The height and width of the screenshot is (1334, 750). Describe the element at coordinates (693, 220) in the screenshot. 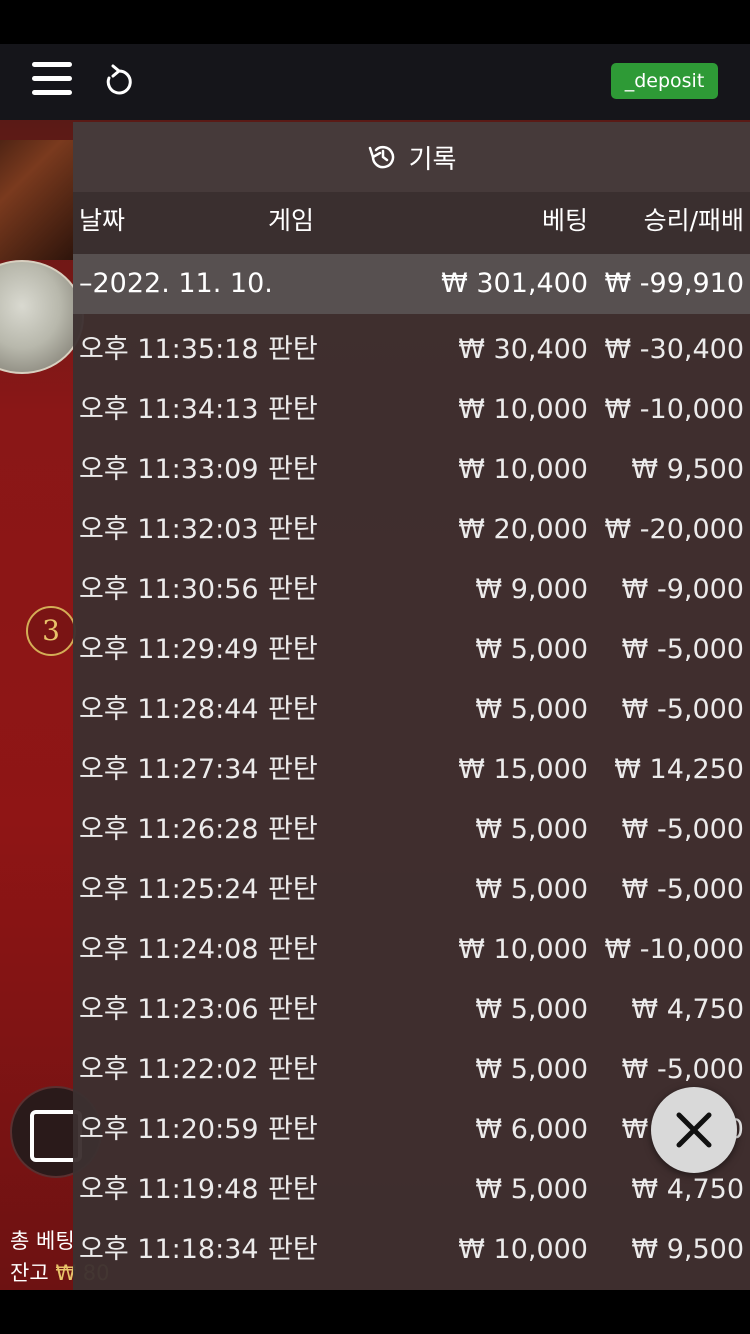

I see `column-win-loss: 승리/패배` at that location.